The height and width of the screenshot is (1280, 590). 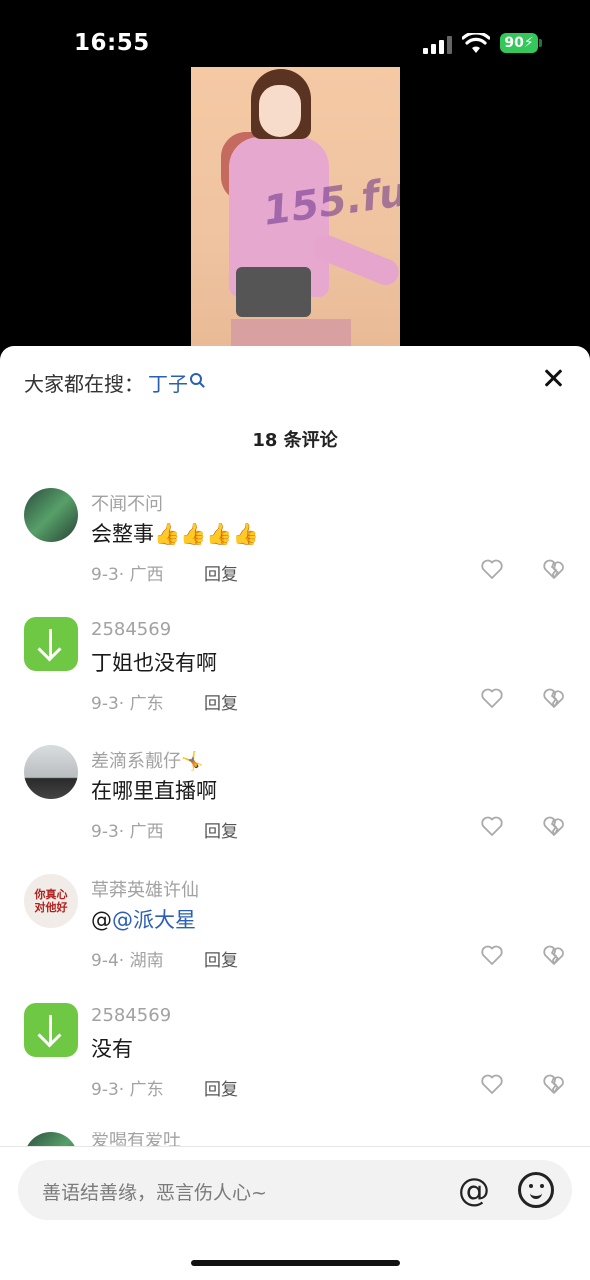 I want to click on comment-item: 2584569 丁姐也没有啊 9-3· 广东 回复, so click(x=295, y=681).